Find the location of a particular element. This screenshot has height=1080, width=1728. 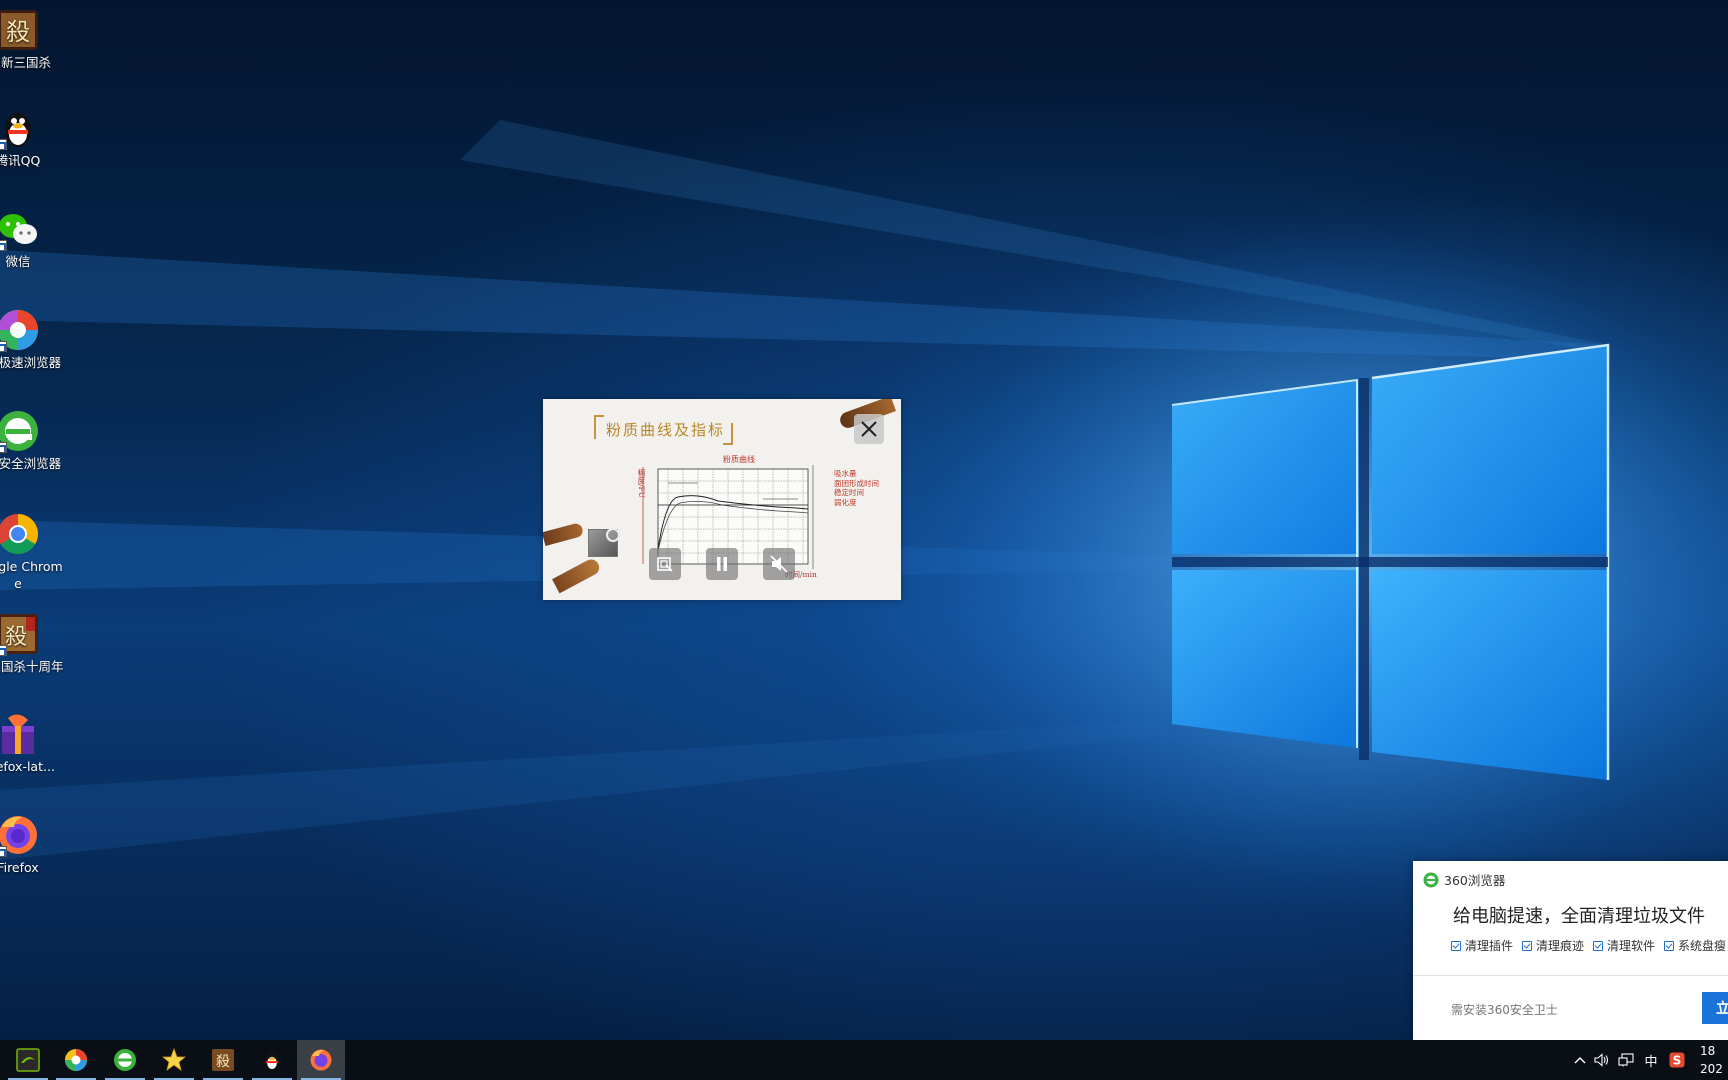

notification-app-row: 360浏览器 is located at coordinates (1464, 879).